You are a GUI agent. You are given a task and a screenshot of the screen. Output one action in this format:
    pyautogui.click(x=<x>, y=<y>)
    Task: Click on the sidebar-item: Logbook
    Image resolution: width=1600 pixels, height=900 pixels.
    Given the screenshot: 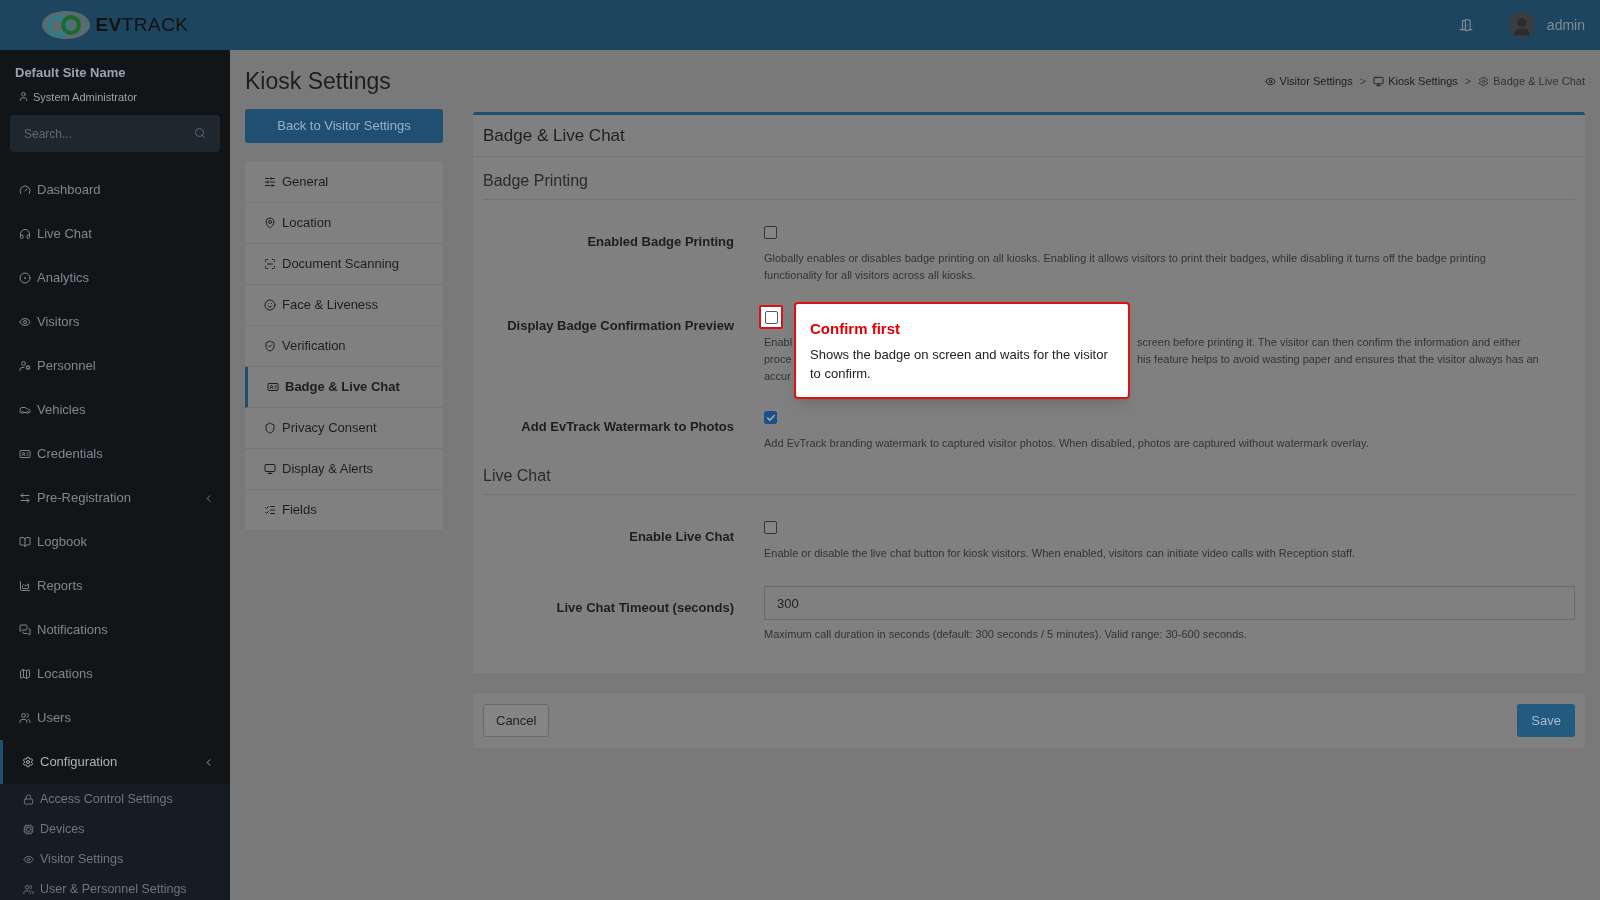 What is the action you would take?
    pyautogui.click(x=115, y=542)
    